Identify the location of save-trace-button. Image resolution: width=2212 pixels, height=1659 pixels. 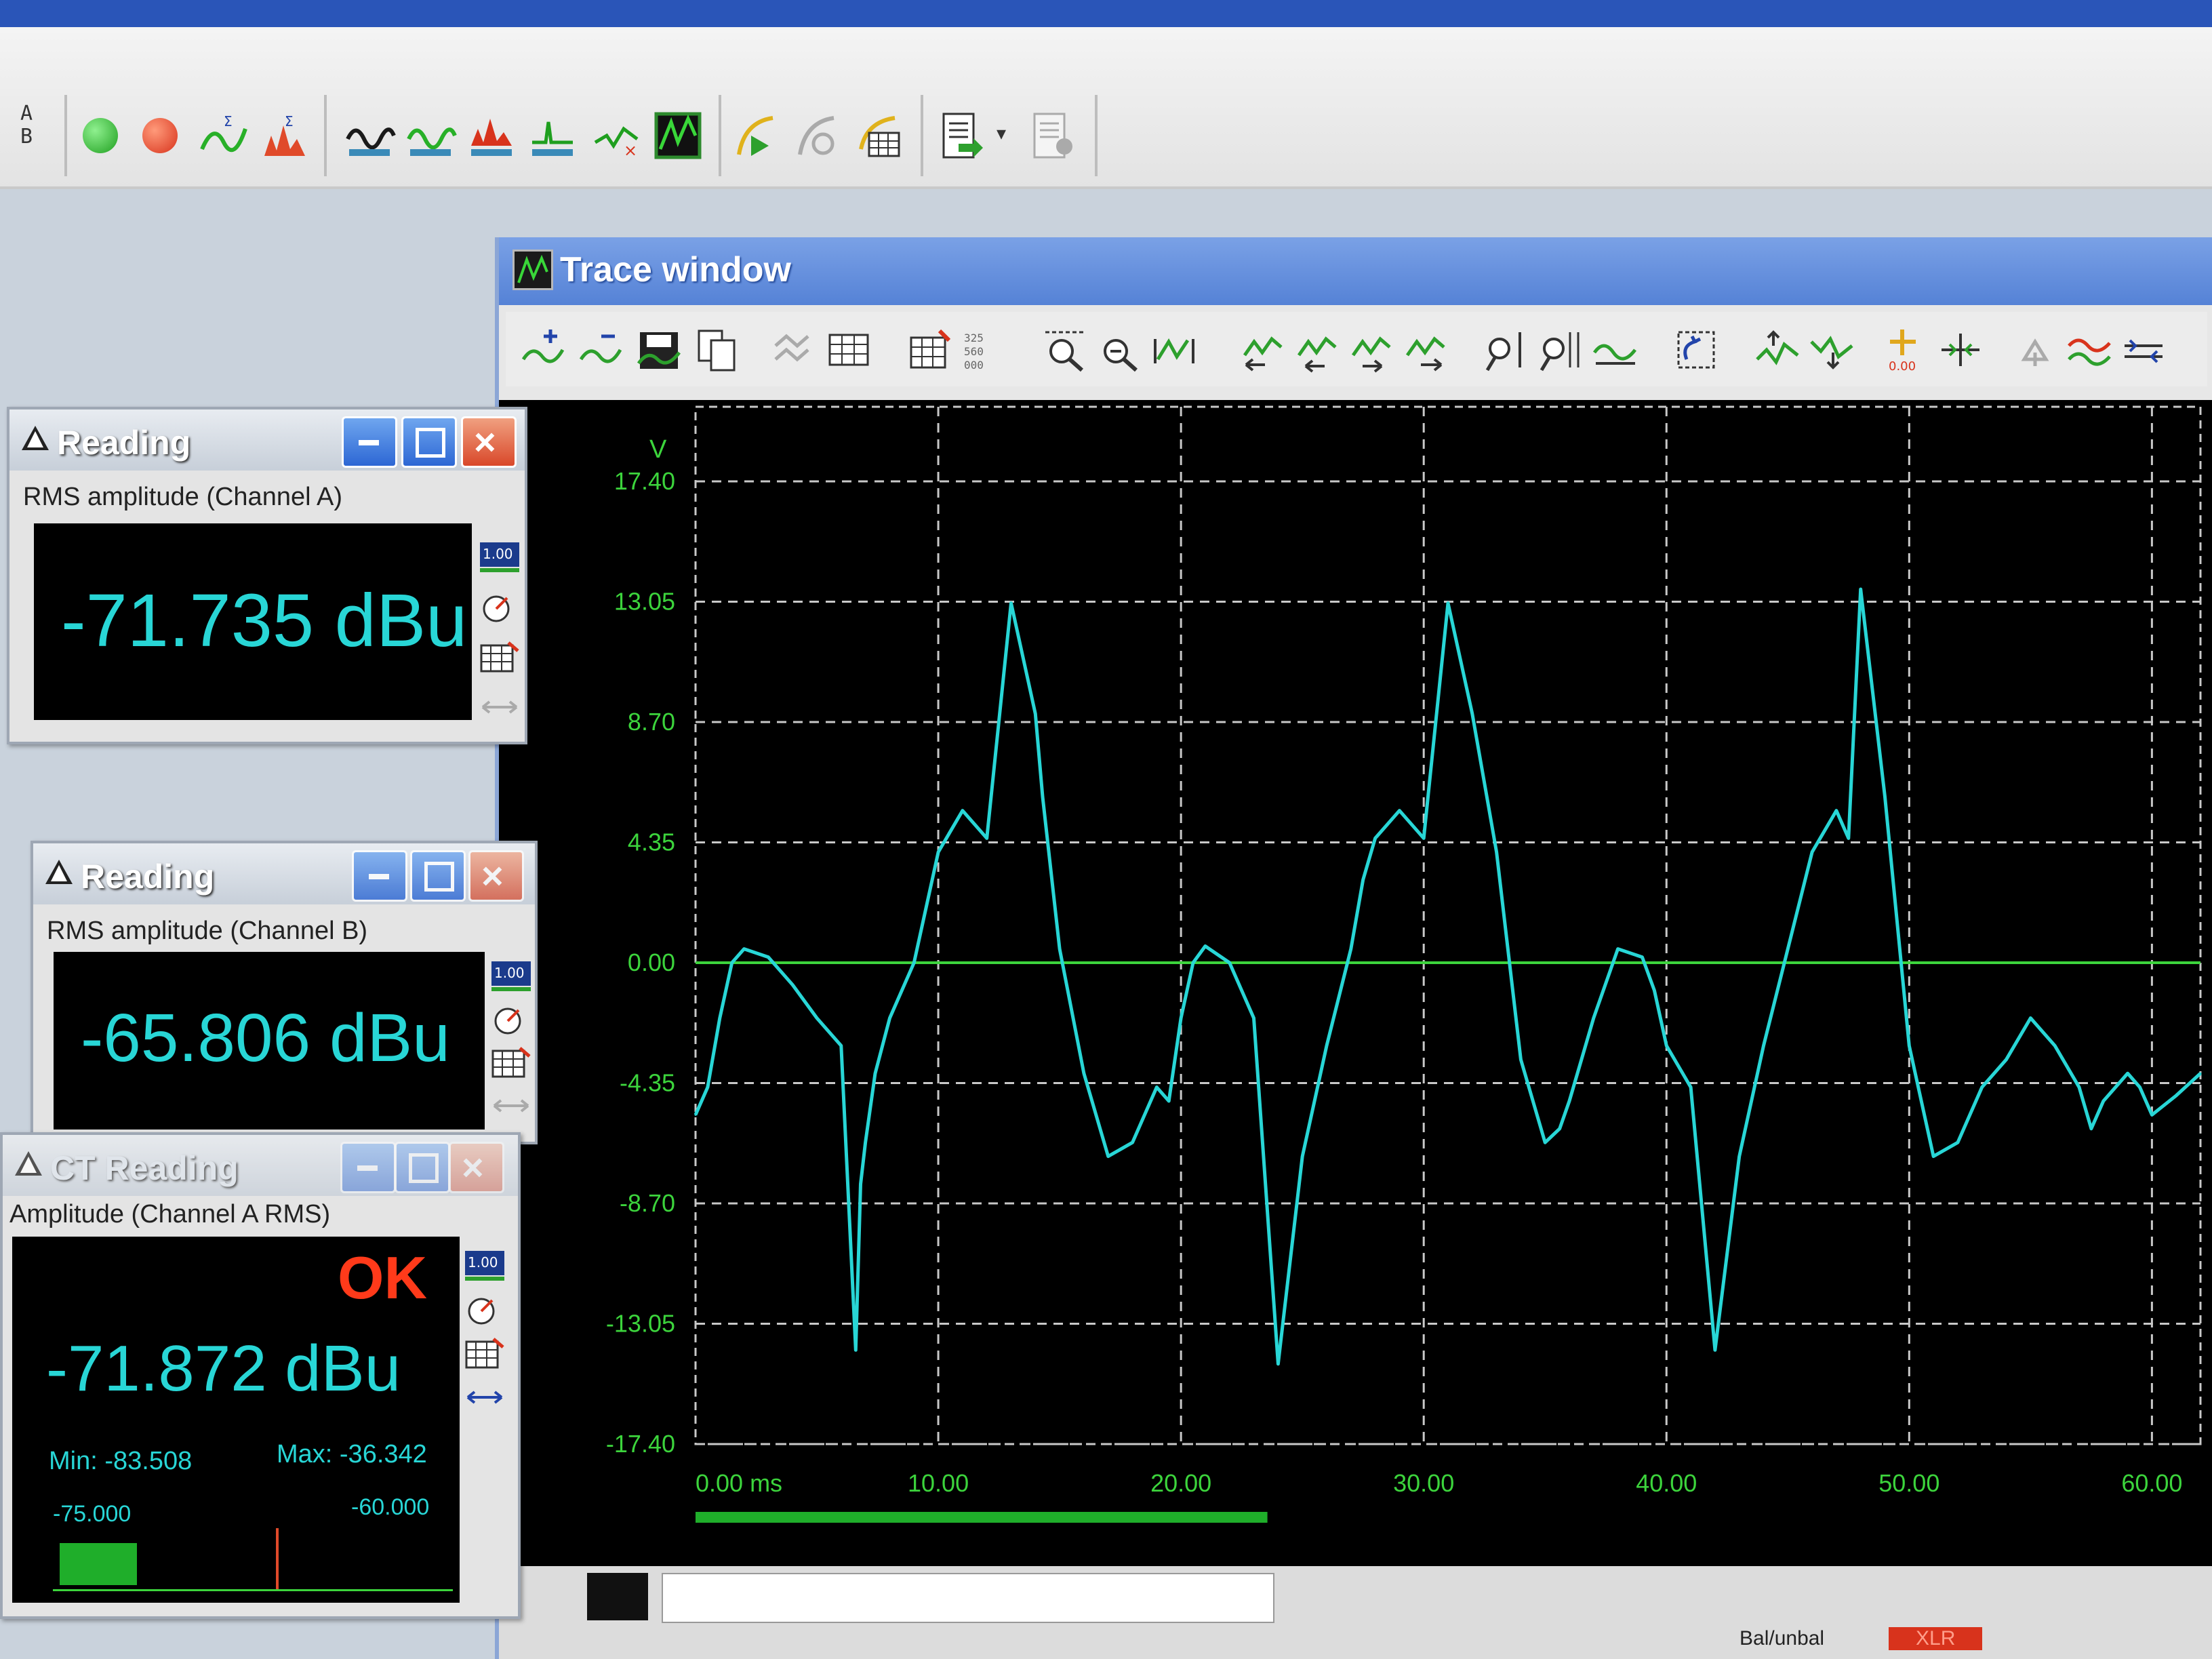
(659, 349).